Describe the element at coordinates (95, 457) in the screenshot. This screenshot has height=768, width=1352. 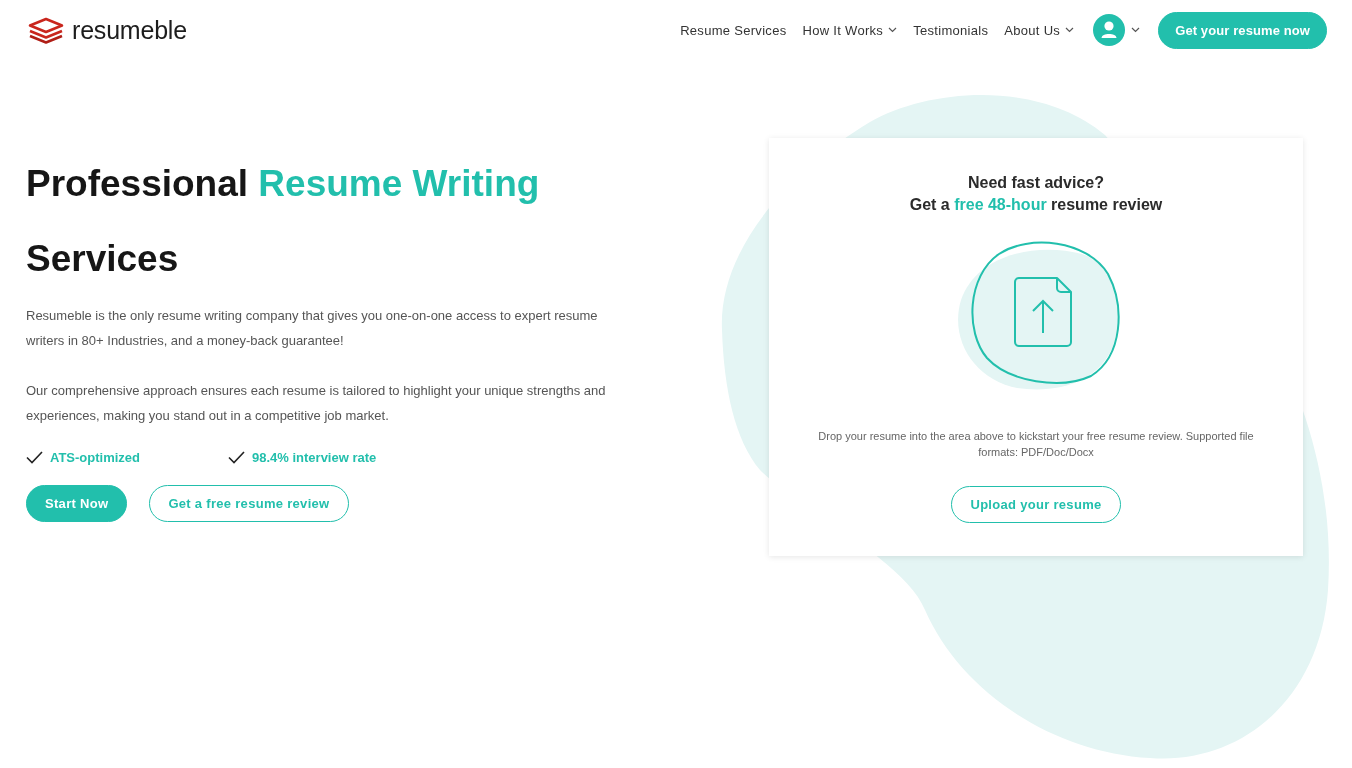
I see `feature-label: ATS-optimized` at that location.